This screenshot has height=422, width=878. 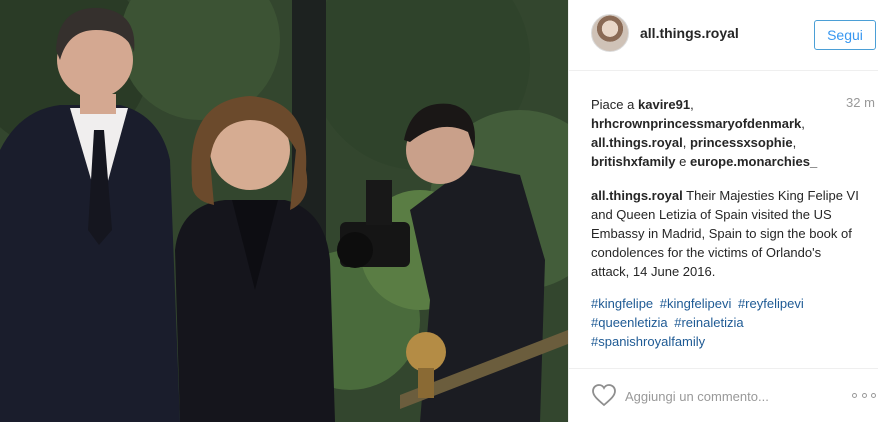 I want to click on hashtag-link: #spanishroyalfamily, so click(x=648, y=341).